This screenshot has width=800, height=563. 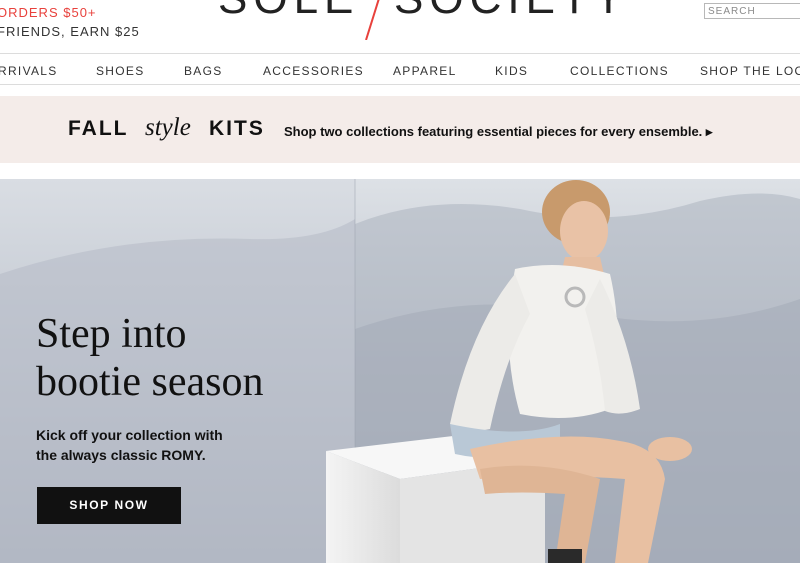 I want to click on nav-item-shoes: SHOES, so click(x=120, y=71).